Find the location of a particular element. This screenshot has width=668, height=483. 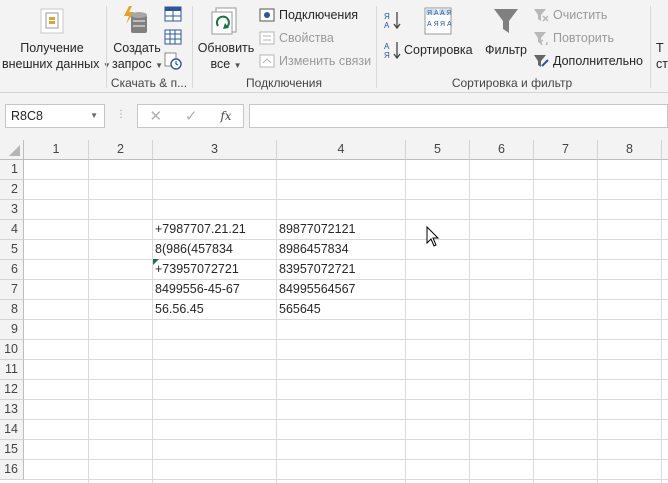

advanced-filter-button: Дополнительно is located at coordinates (588, 61).